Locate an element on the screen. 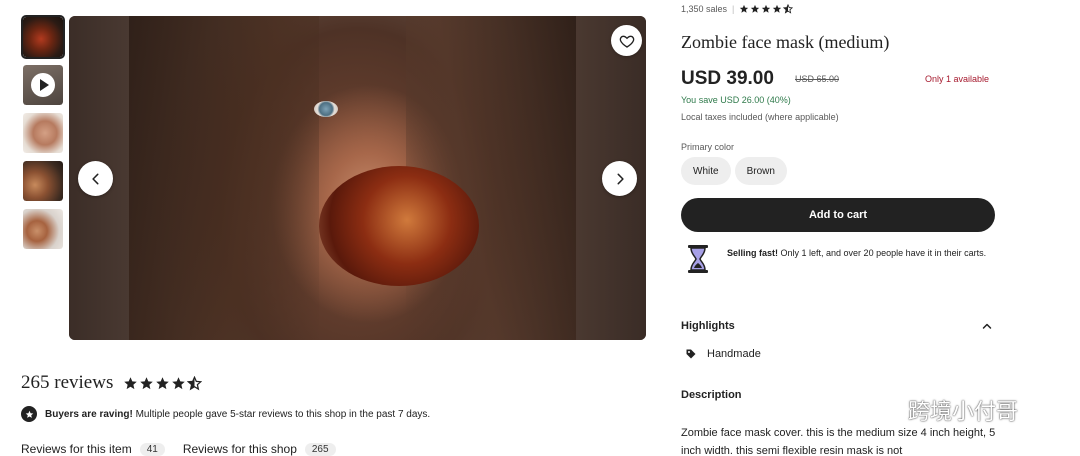  thumbnail-strip is located at coordinates (43, 135).